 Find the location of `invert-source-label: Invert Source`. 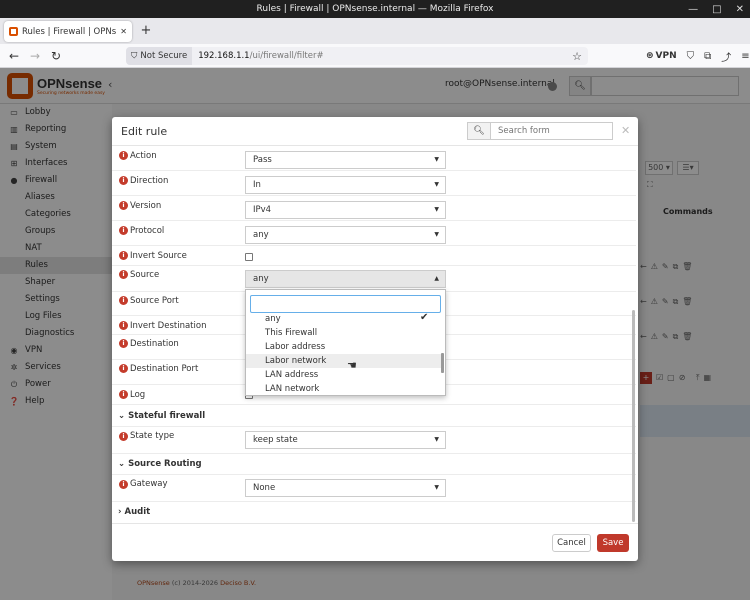

invert-source-label: Invert Source is located at coordinates (158, 256).